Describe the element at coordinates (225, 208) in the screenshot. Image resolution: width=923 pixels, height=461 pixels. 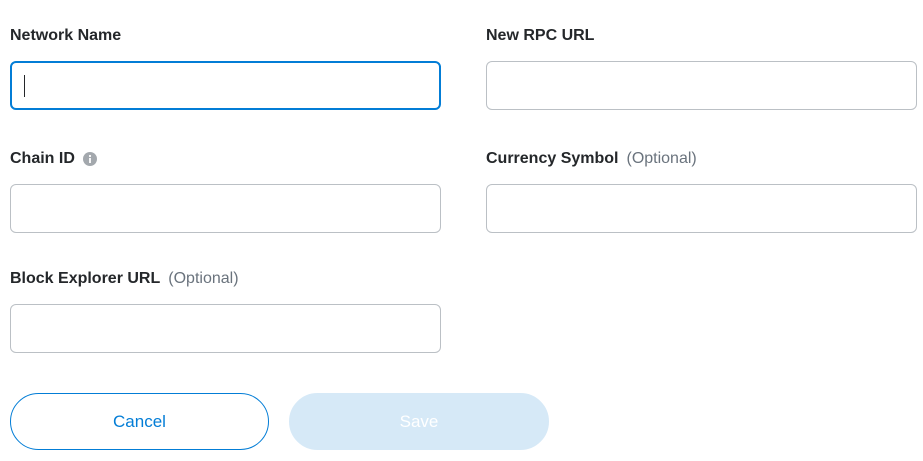
I see `chain-id-input` at that location.